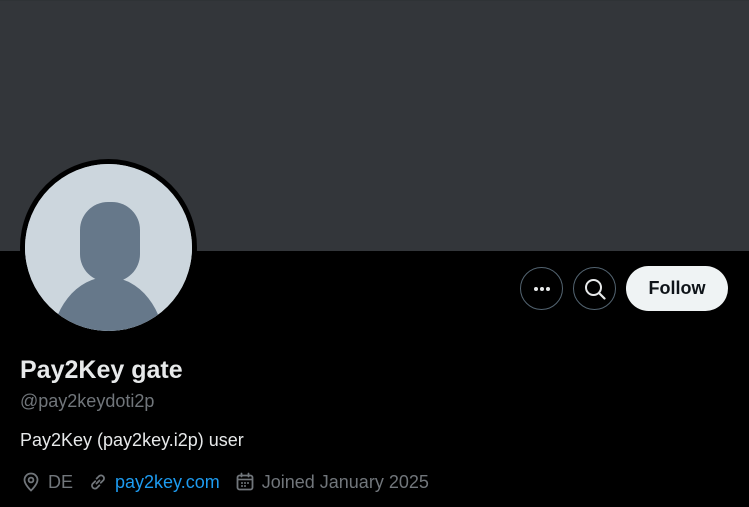  Describe the element at coordinates (101, 370) in the screenshot. I see `display-name: Pay2Key gate` at that location.